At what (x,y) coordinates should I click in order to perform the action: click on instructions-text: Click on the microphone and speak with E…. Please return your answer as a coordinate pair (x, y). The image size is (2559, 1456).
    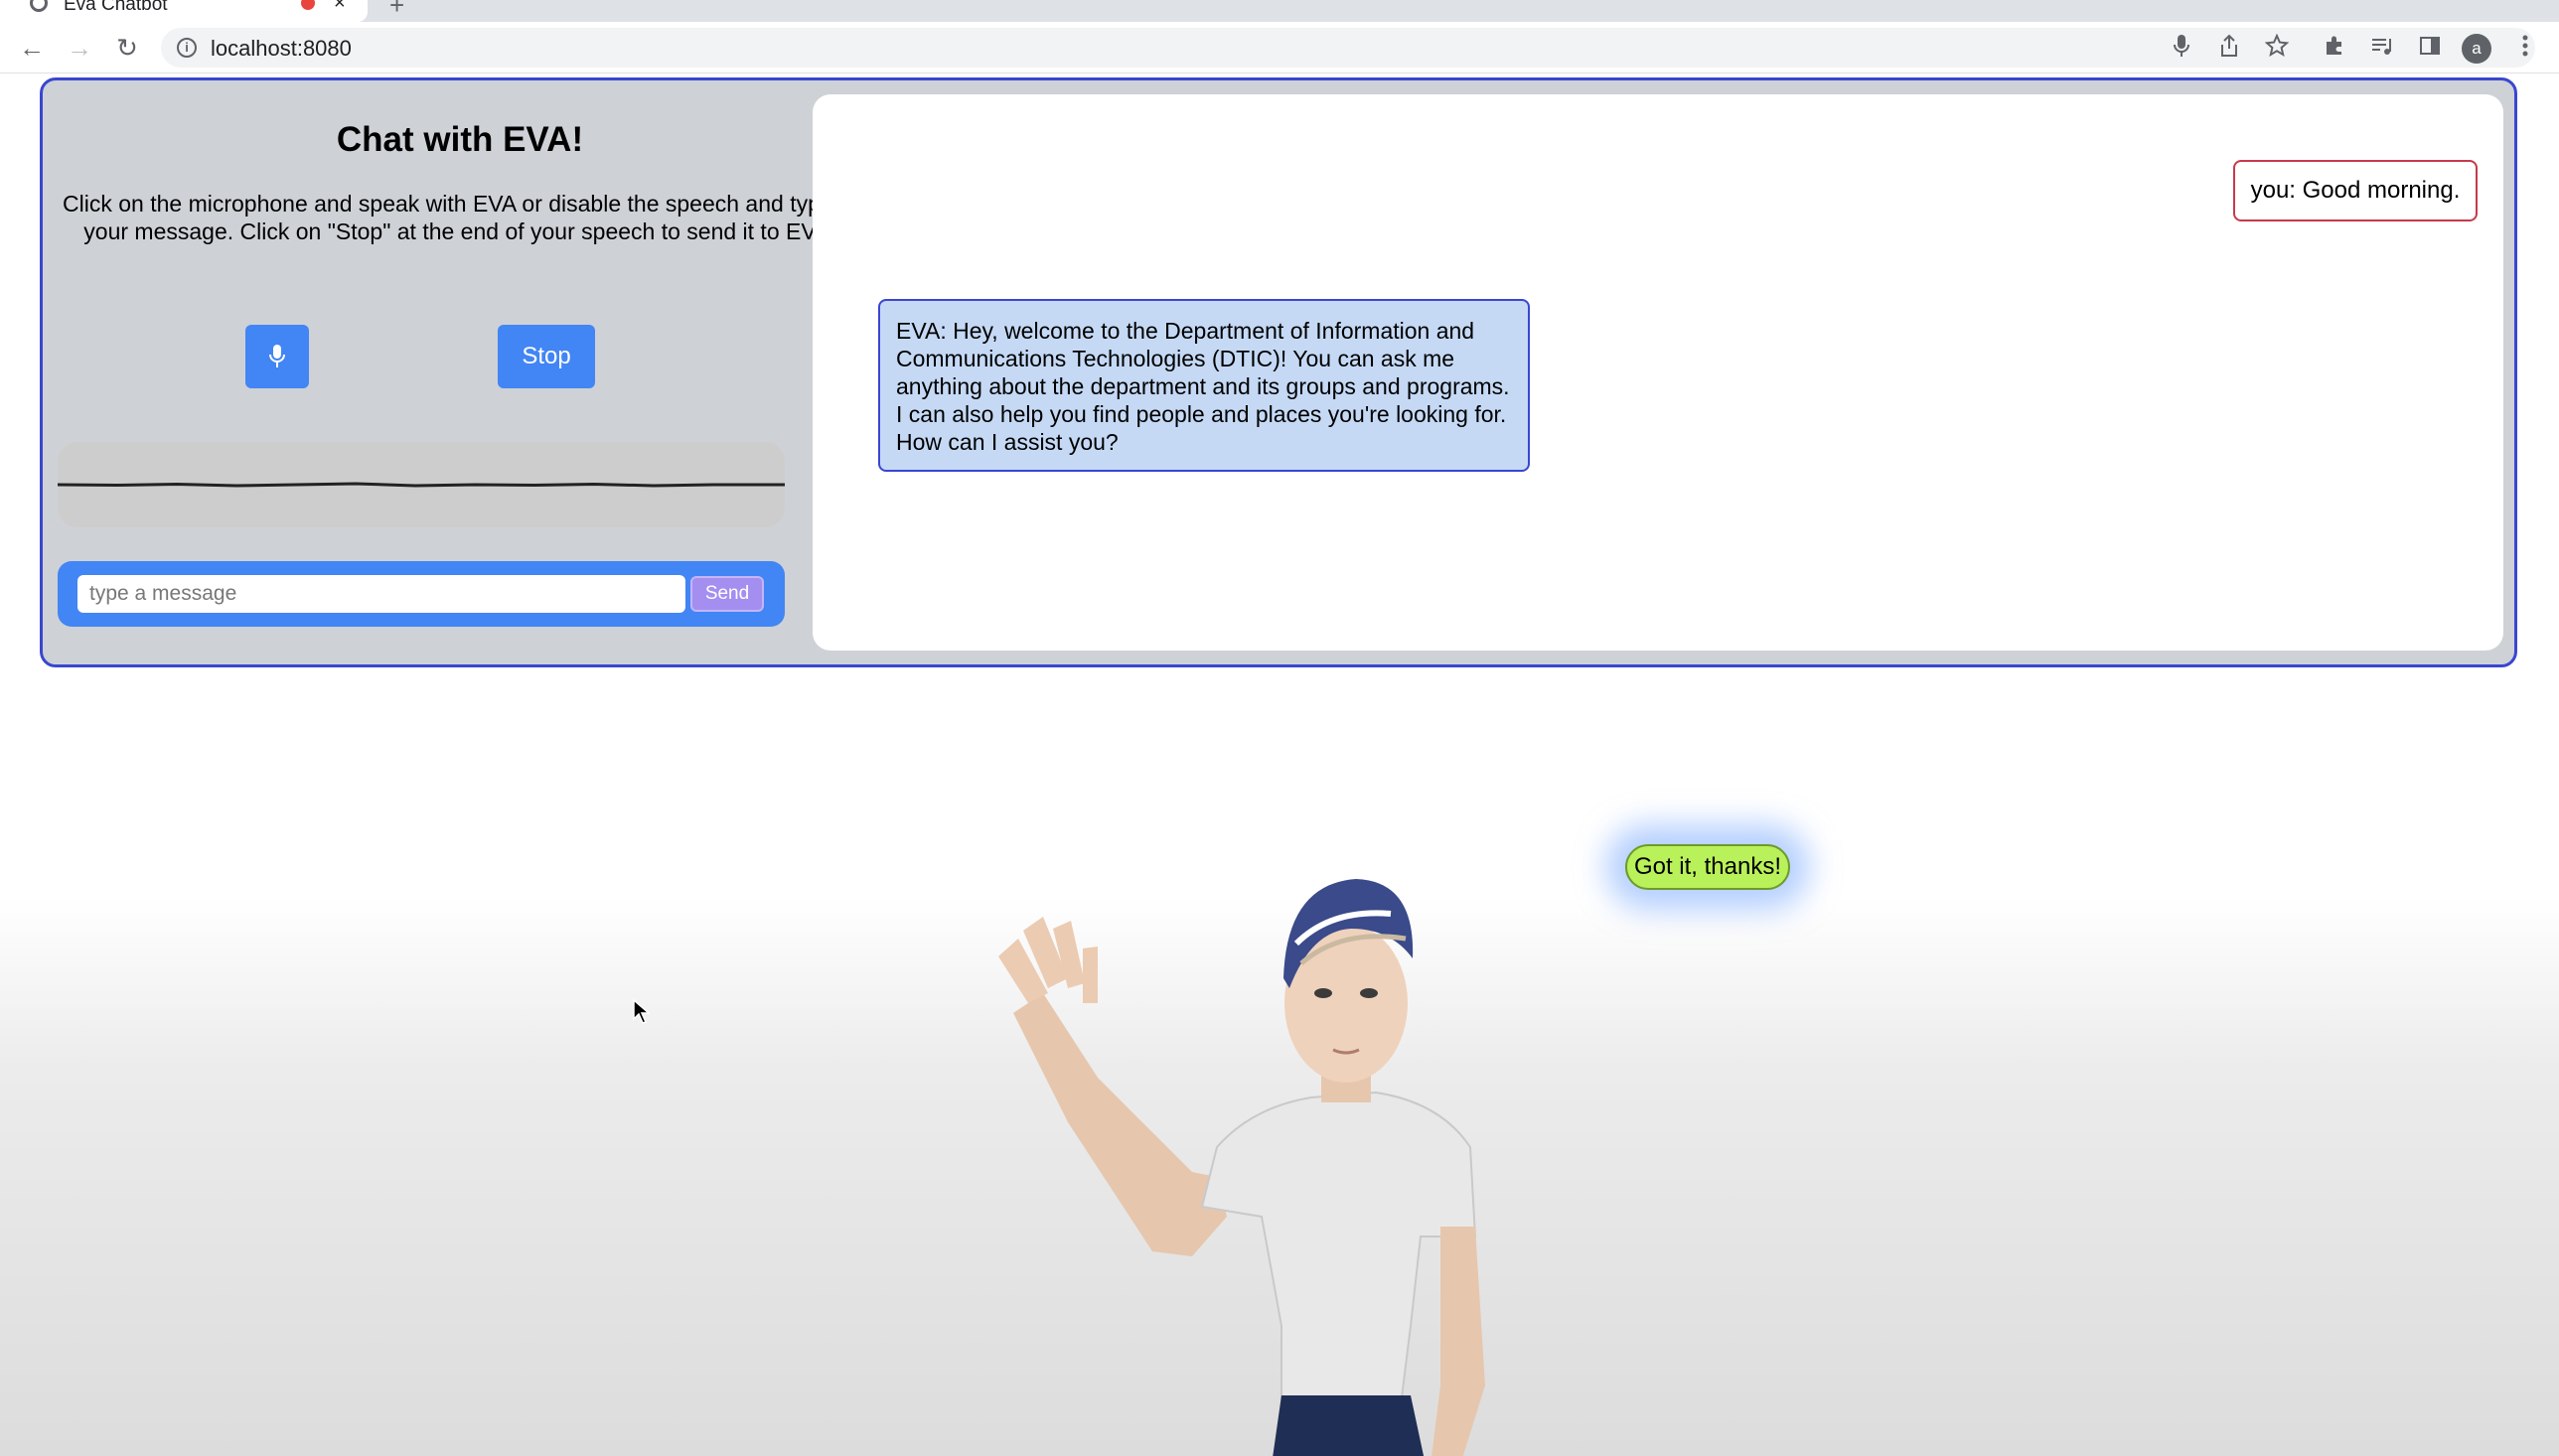
    Looking at the image, I should click on (460, 217).